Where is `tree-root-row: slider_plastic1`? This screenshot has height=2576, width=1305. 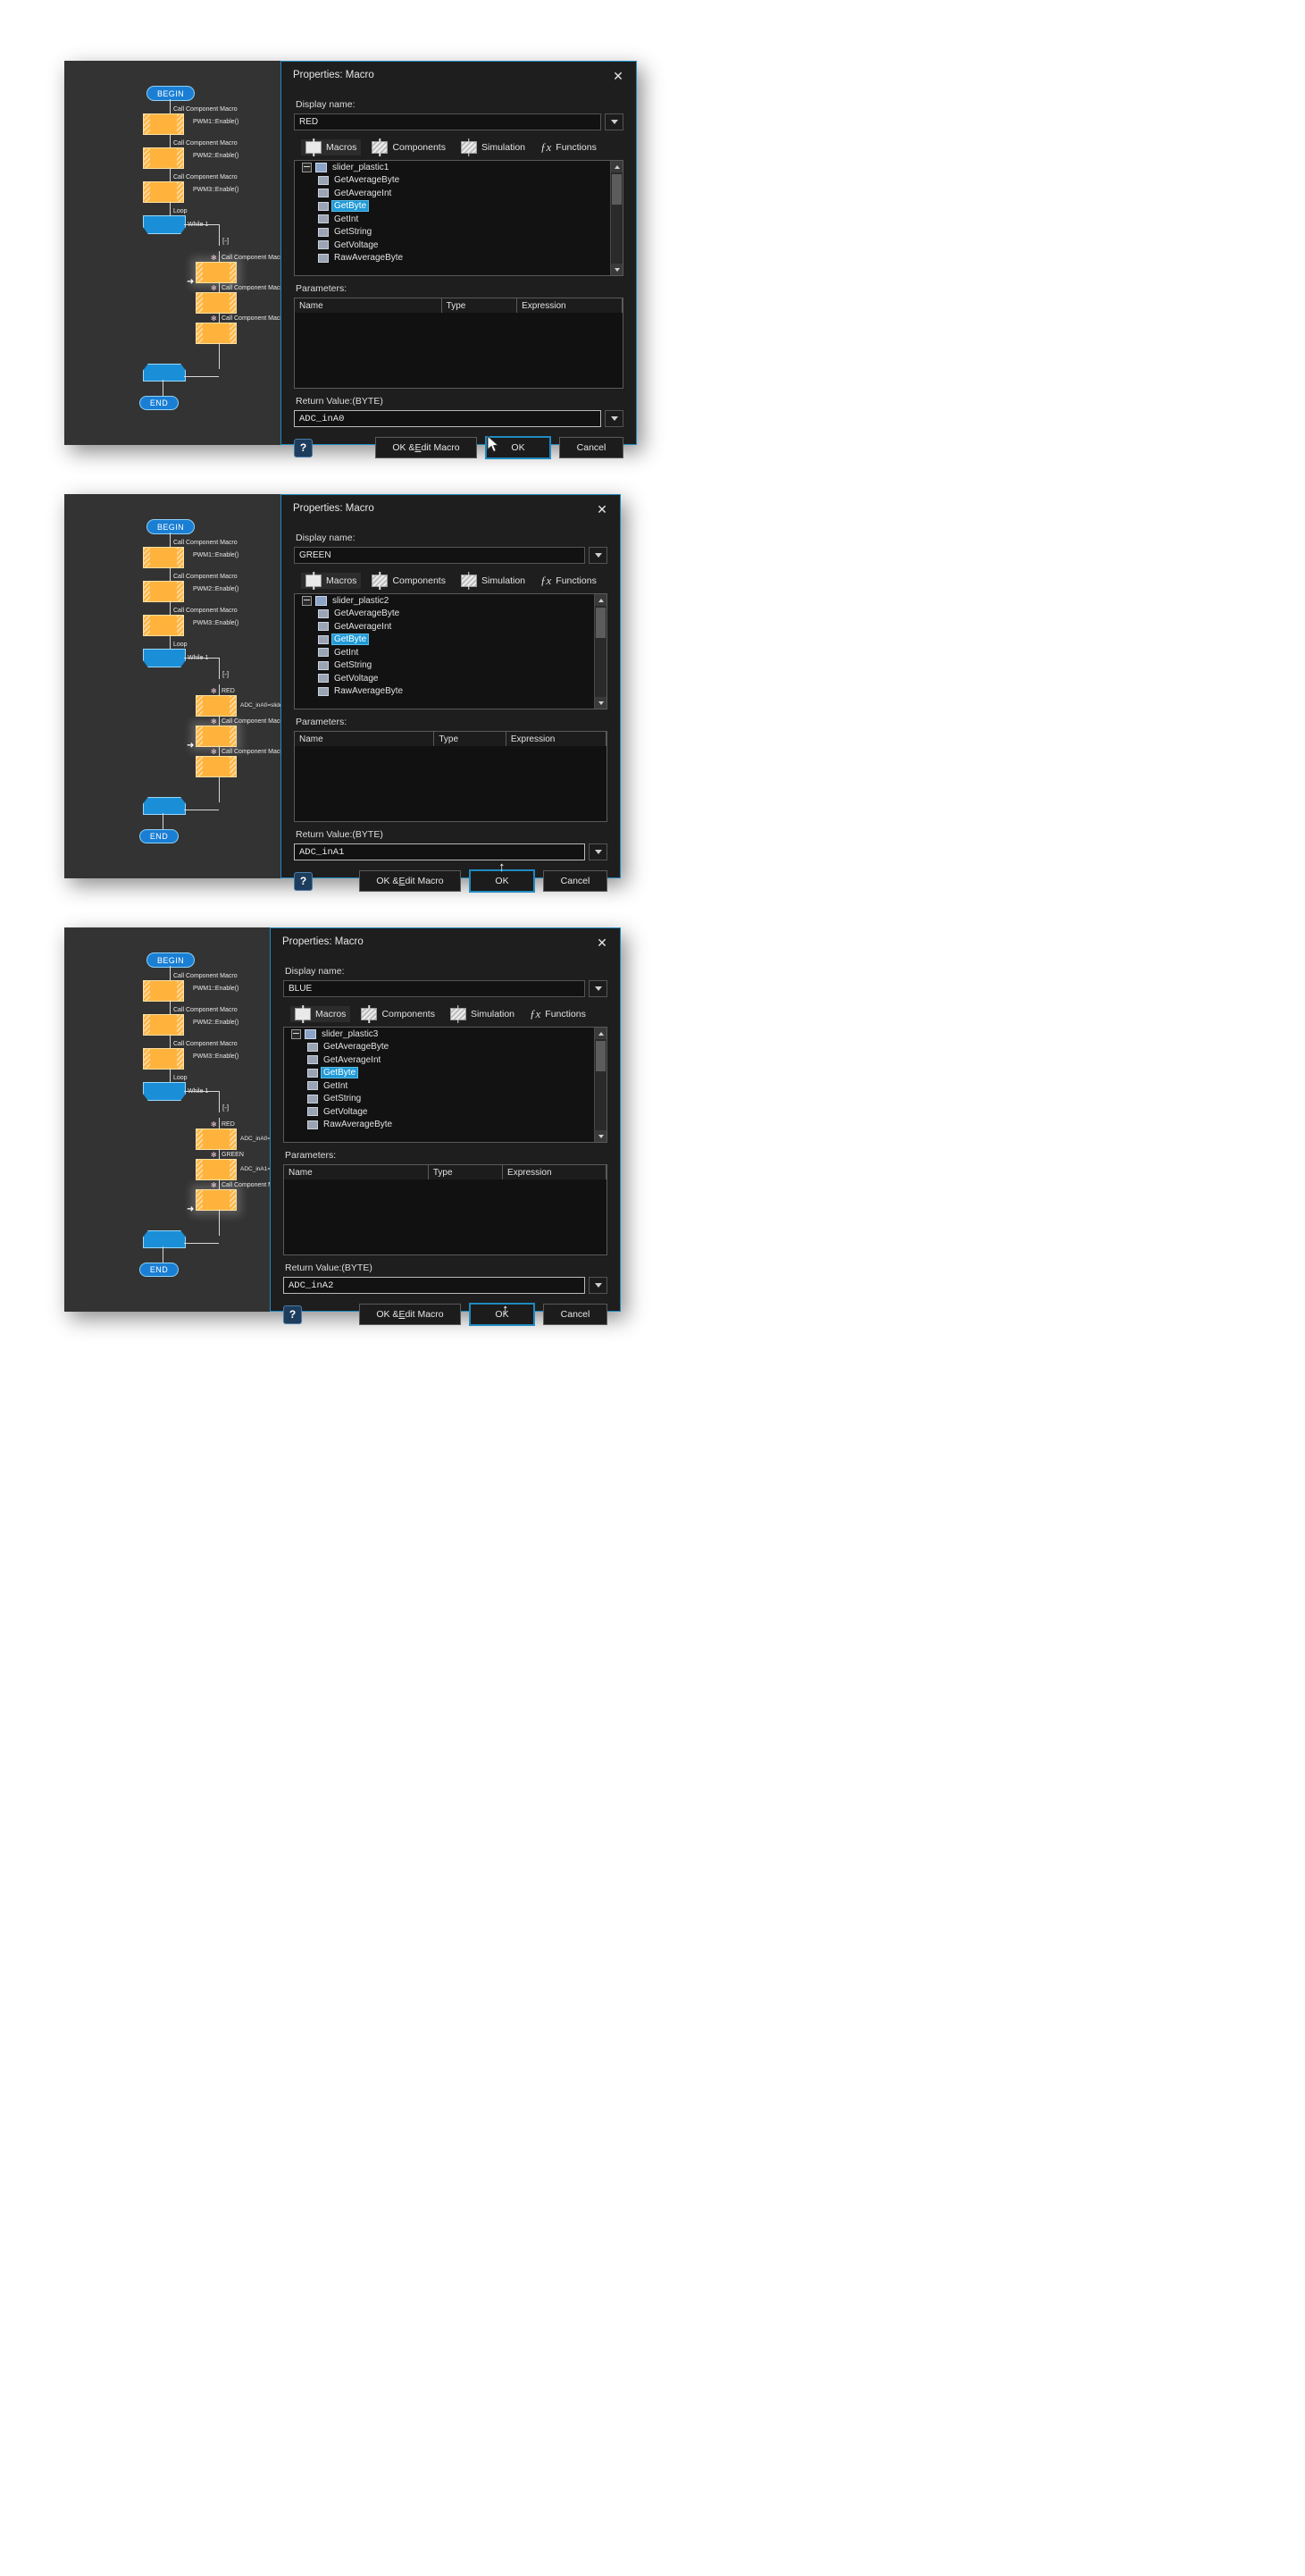
tree-root-row: slider_plastic1 is located at coordinates (459, 167).